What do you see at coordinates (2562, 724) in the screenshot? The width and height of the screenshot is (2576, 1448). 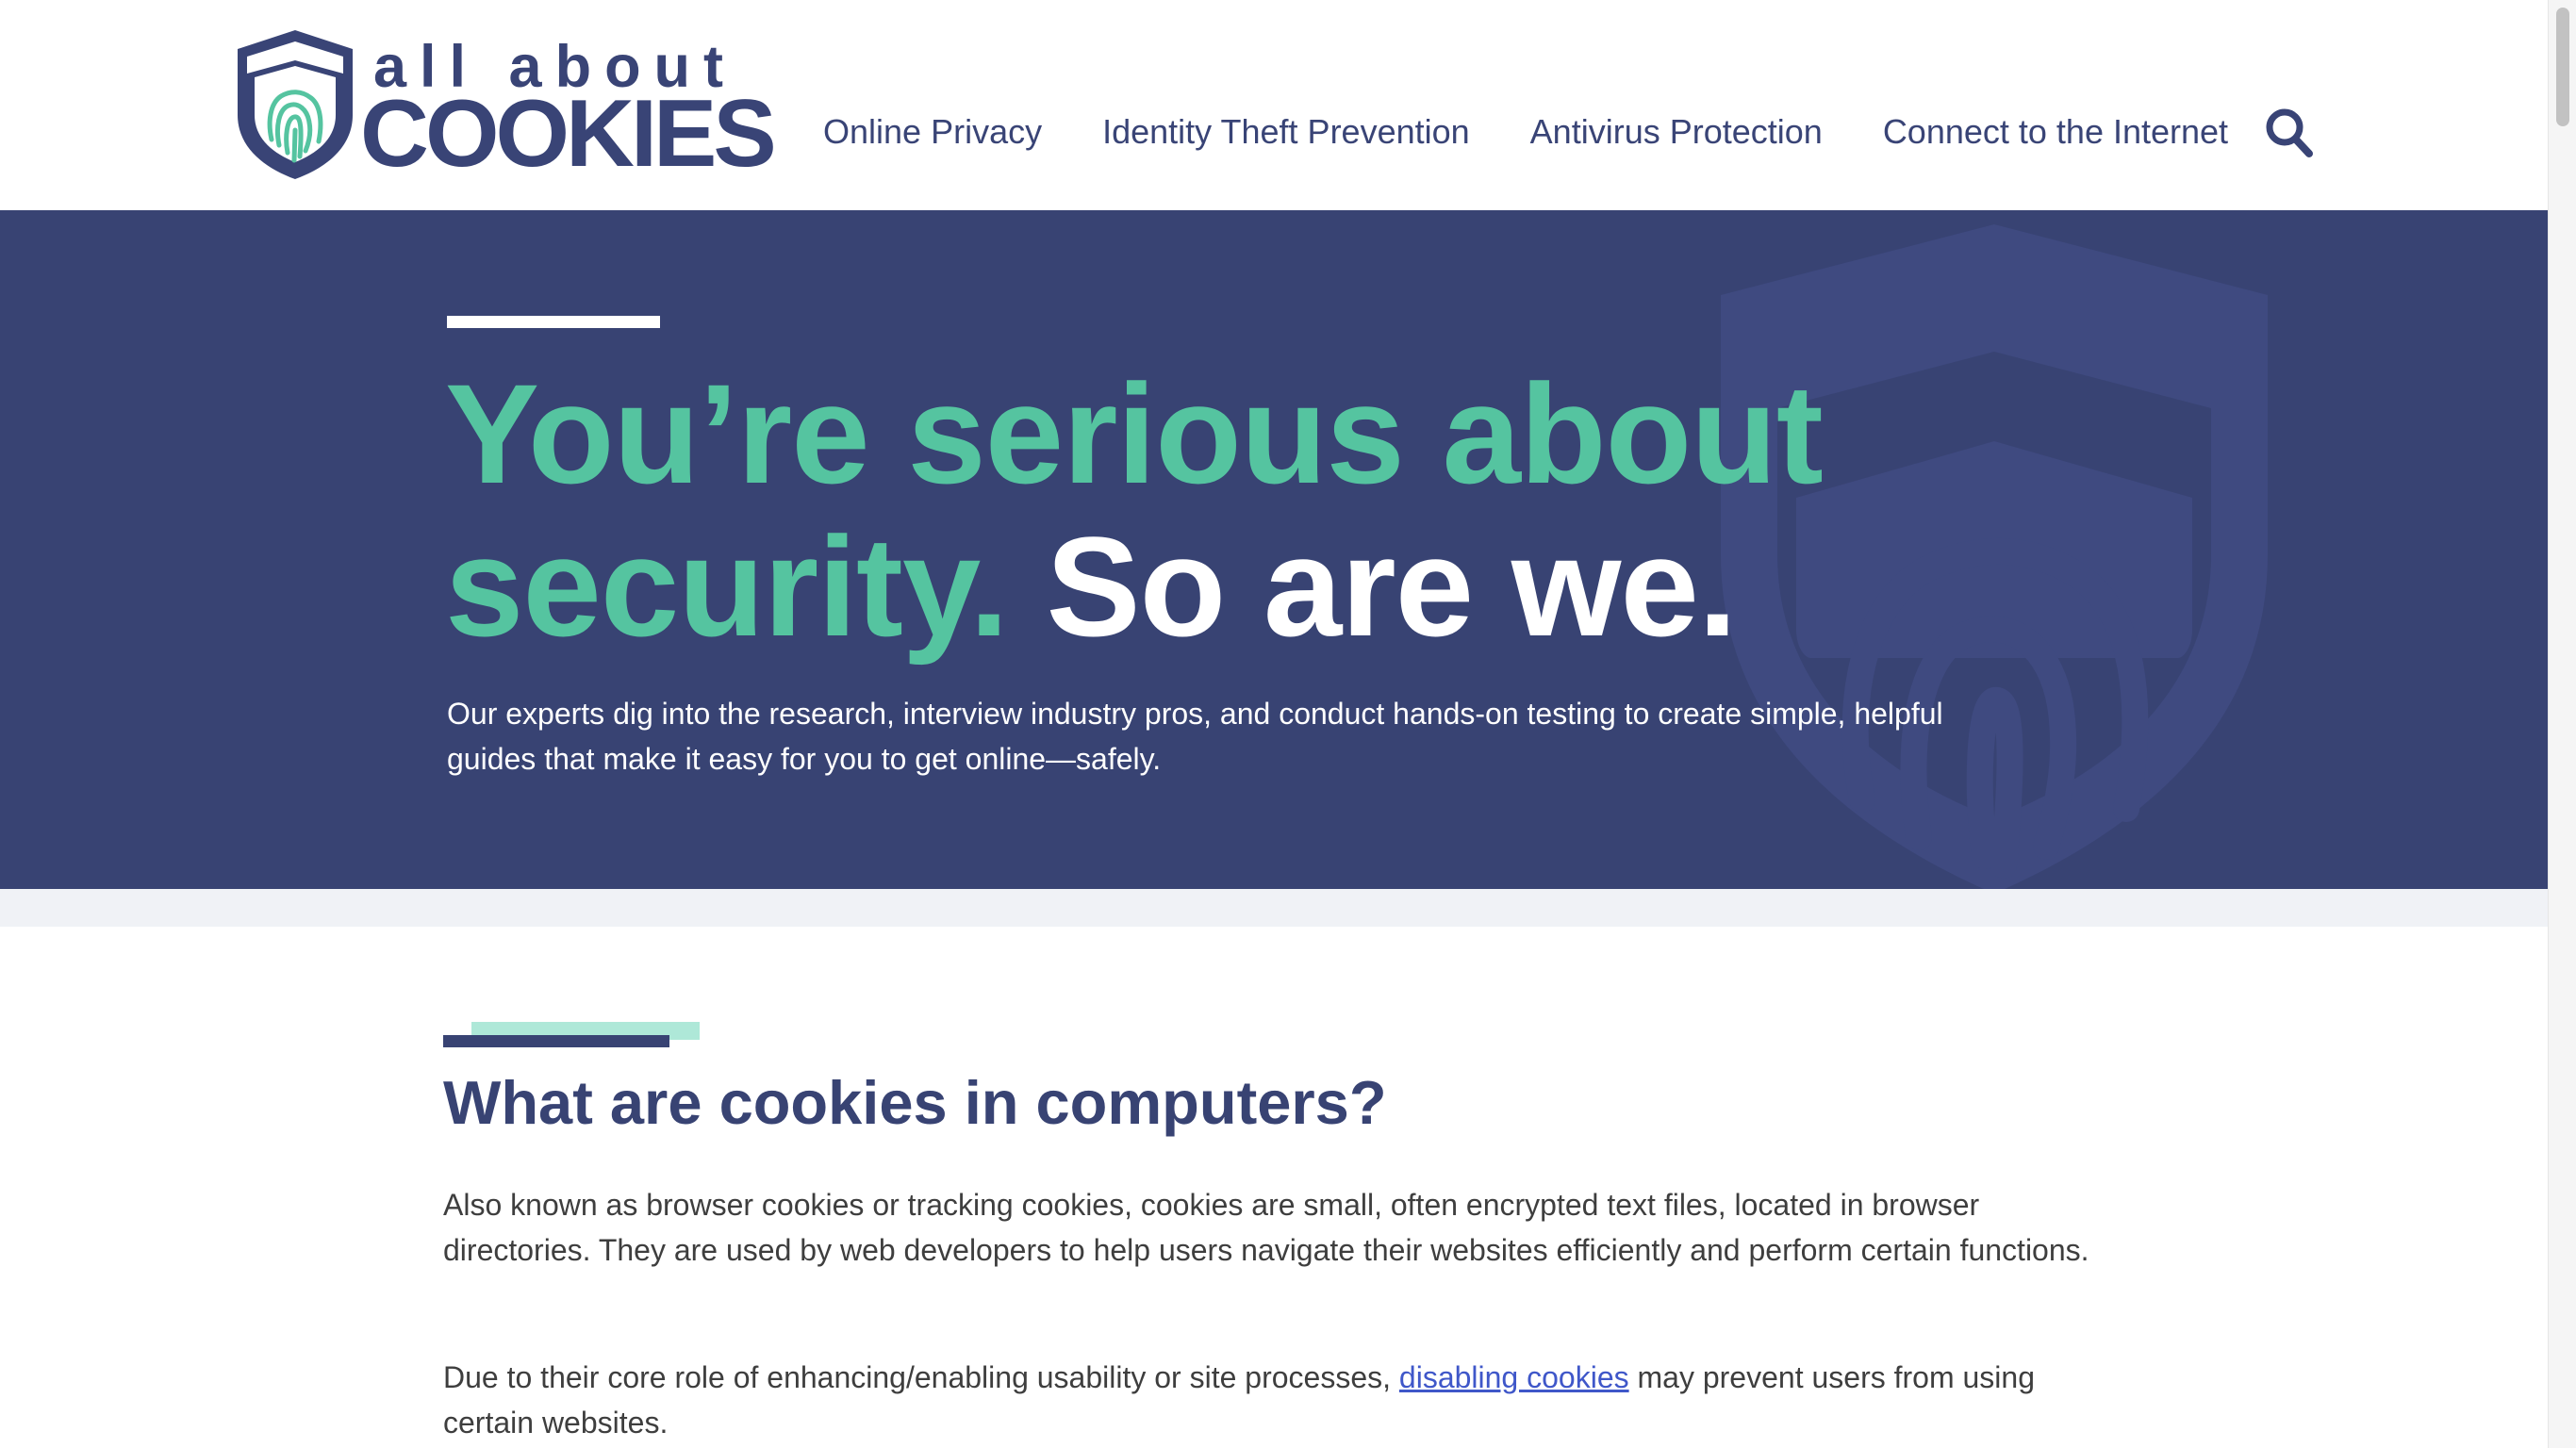 I see `page-scrollbar` at bounding box center [2562, 724].